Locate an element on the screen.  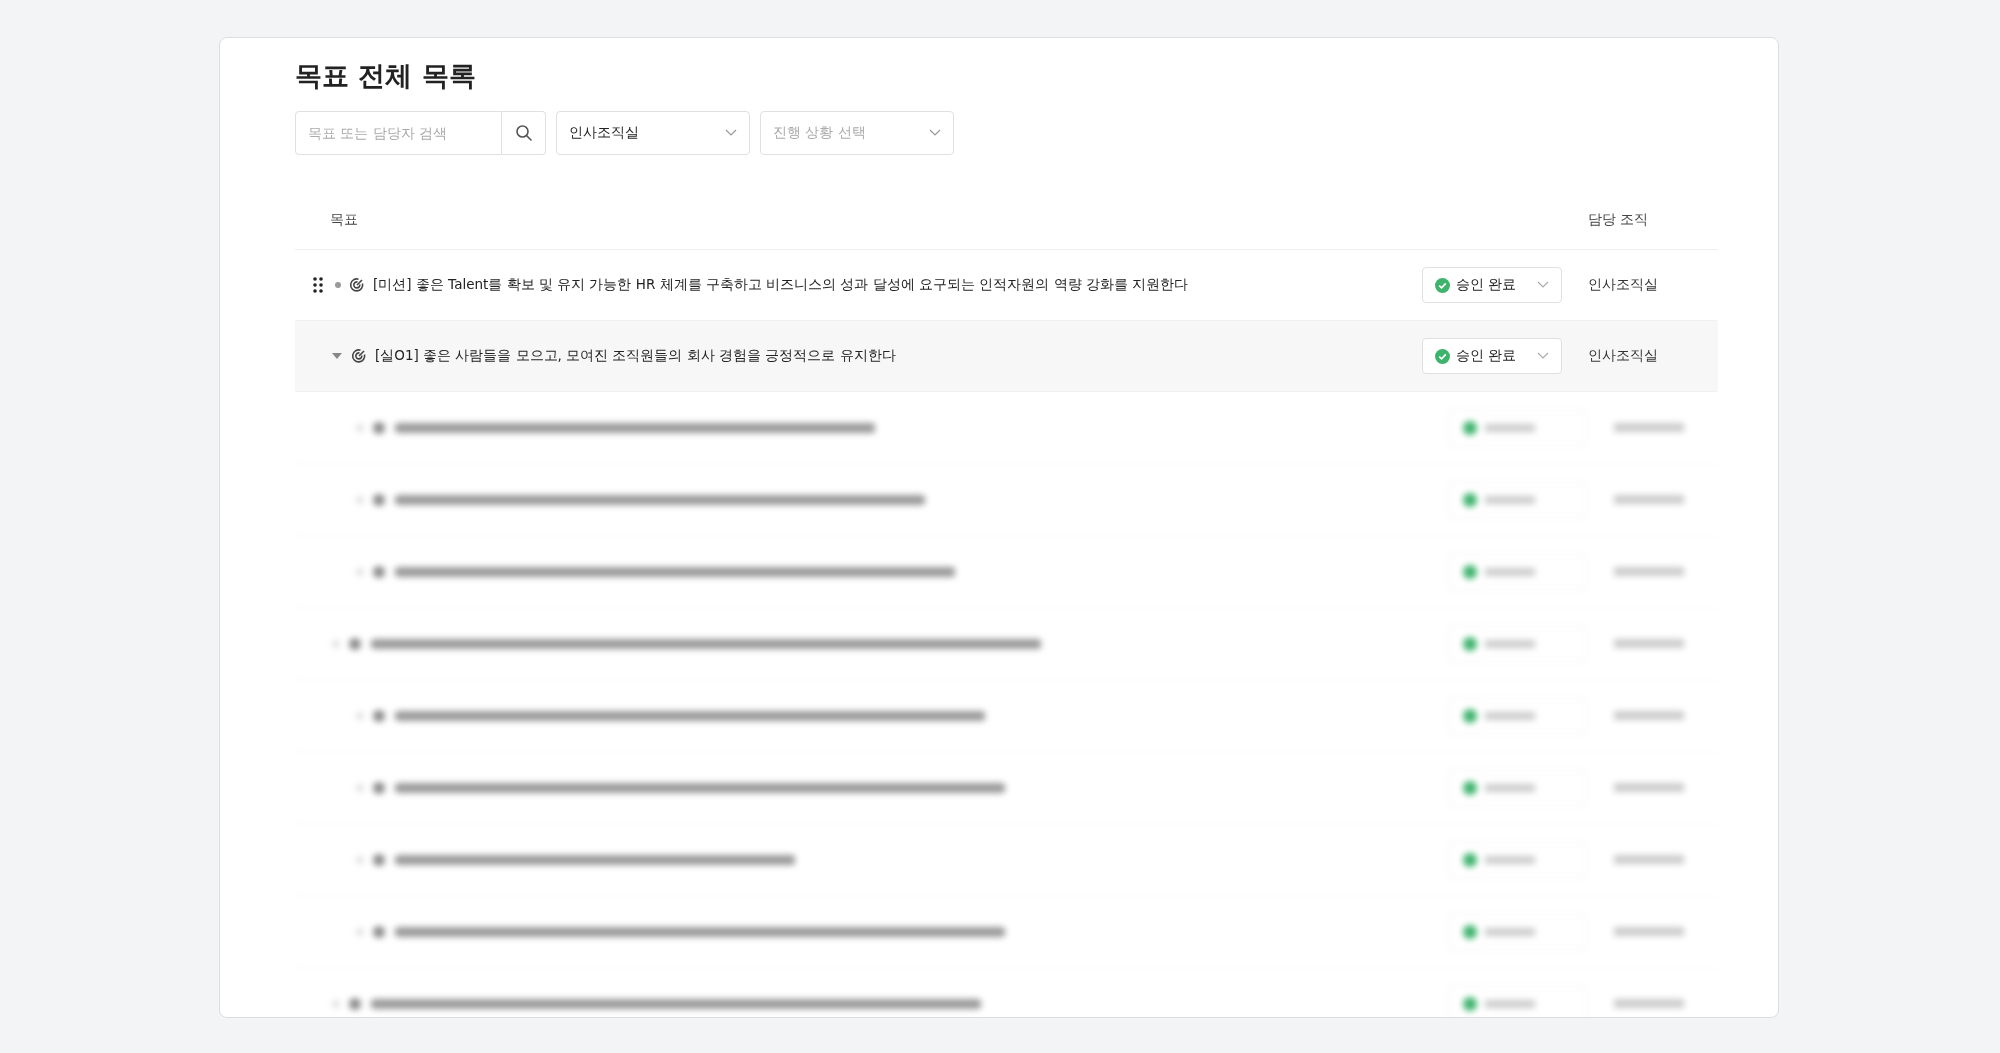
caret-icon is located at coordinates (337, 356).